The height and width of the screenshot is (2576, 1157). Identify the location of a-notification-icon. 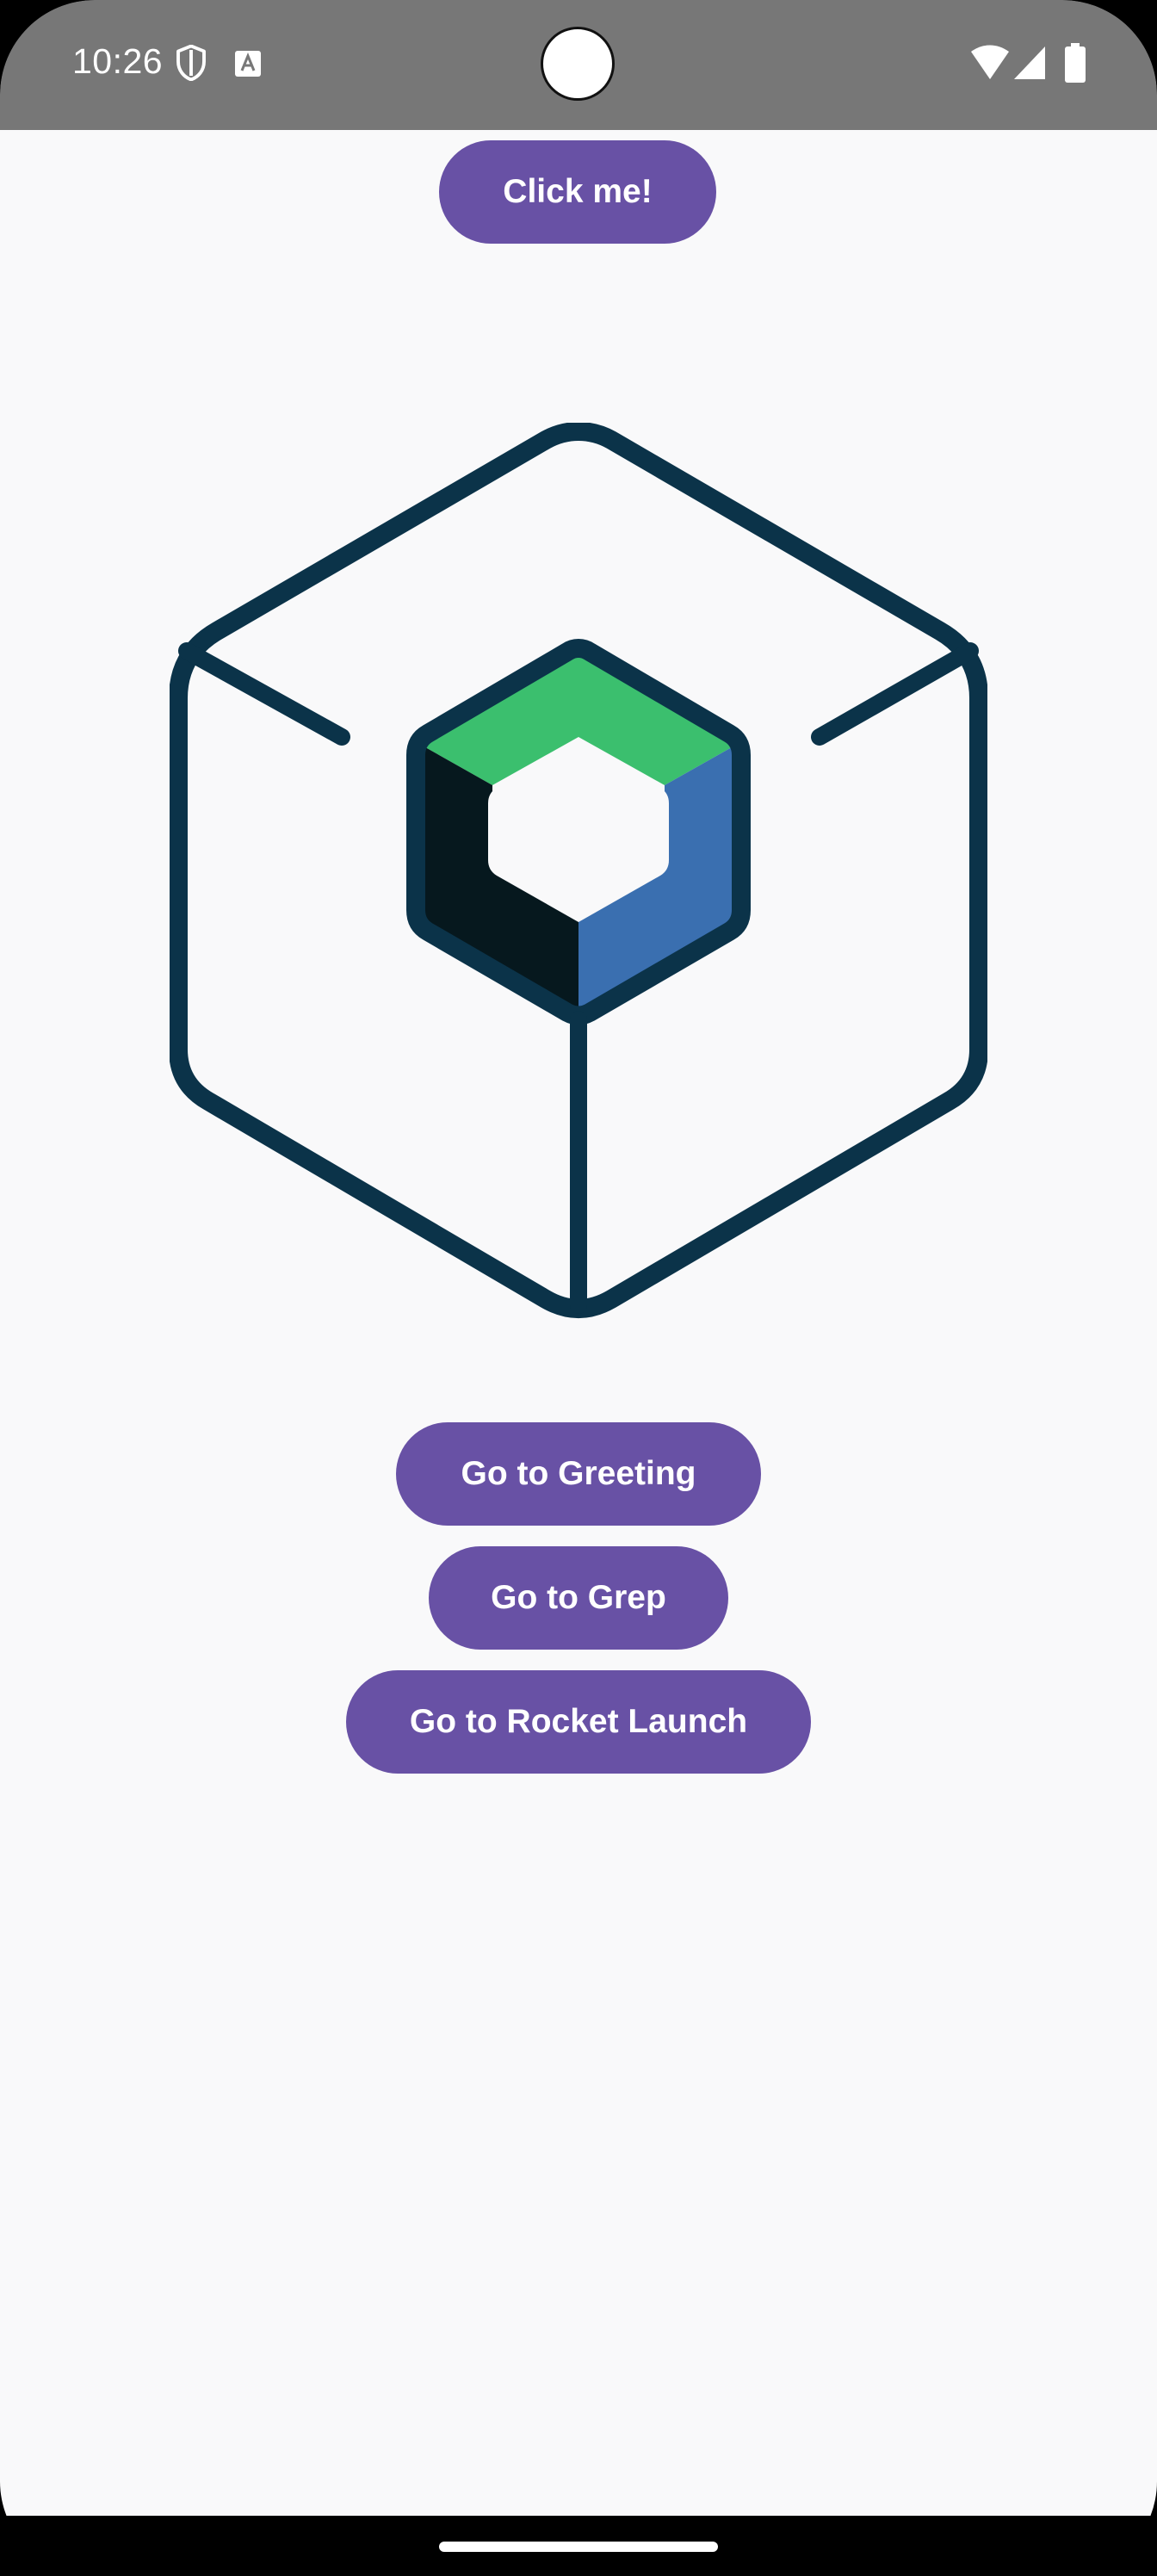
(248, 64).